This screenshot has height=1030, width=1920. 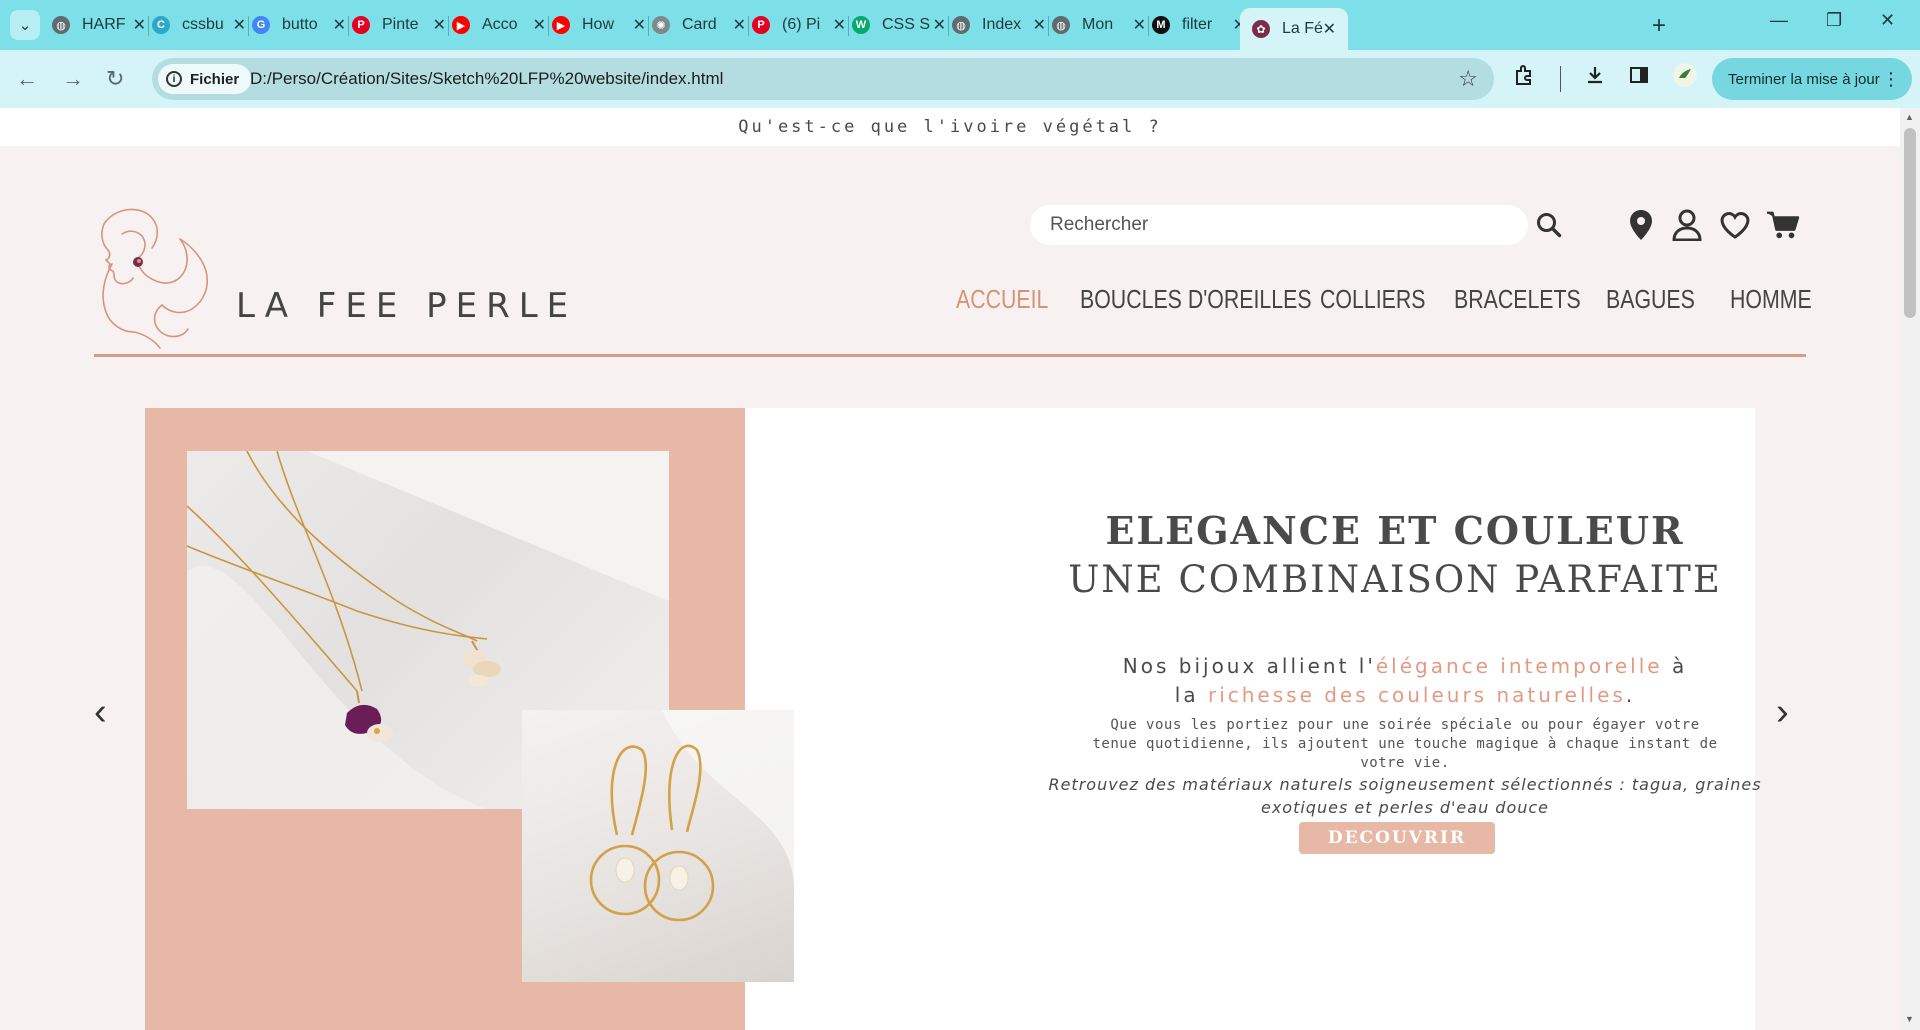 I want to click on nav-item-colliers: COLLIERS, so click(x=1372, y=299).